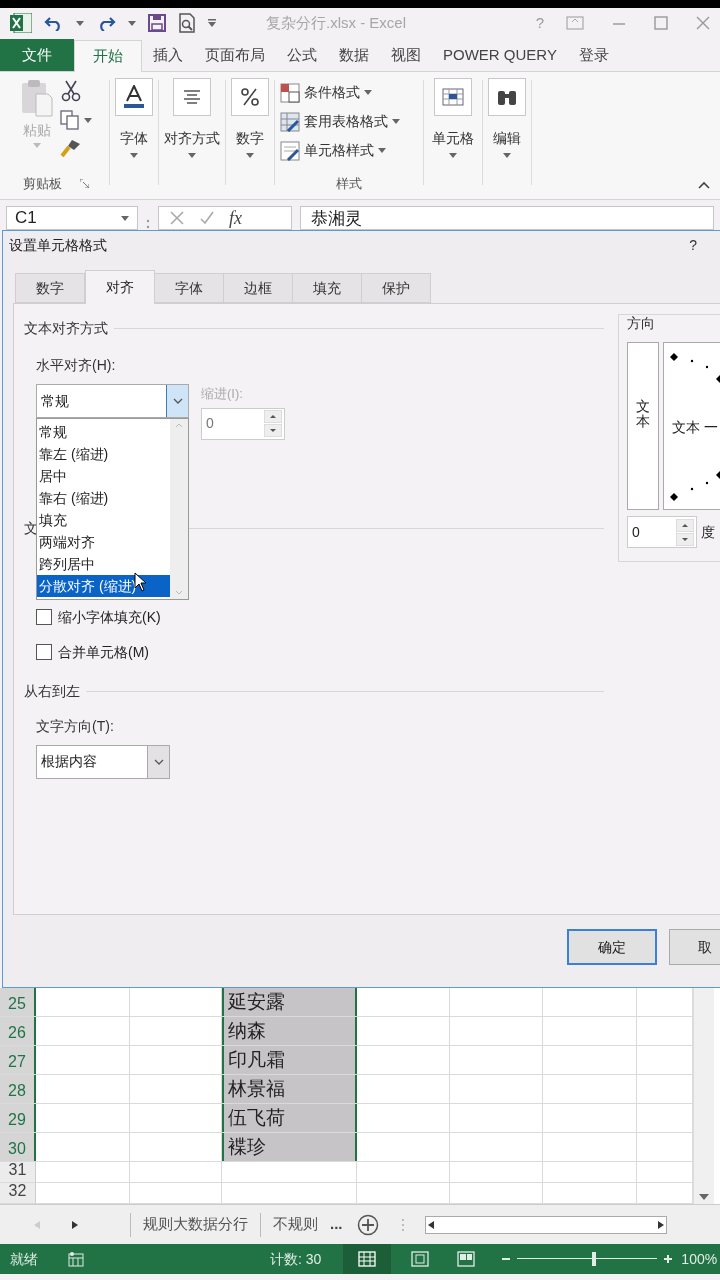 Image resolution: width=720 pixels, height=1280 pixels. I want to click on checkbox: 合并单元格(M), so click(320, 652).